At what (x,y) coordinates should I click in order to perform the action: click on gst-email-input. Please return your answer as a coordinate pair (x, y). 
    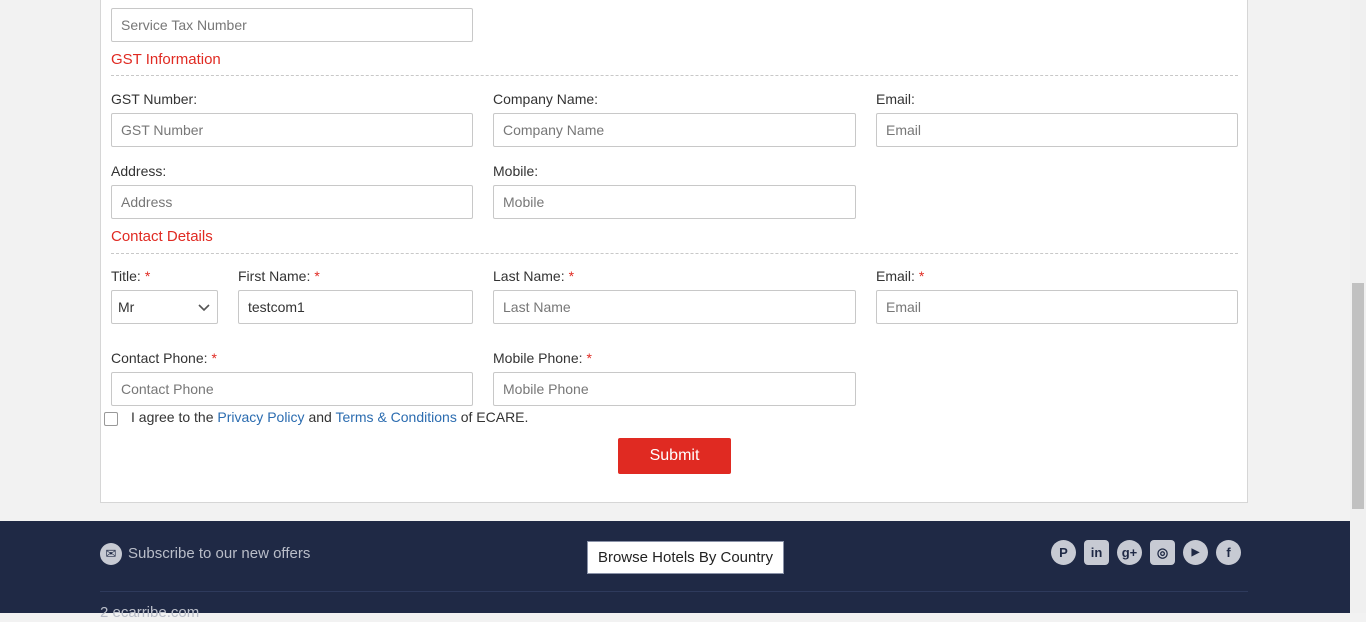
    Looking at the image, I should click on (1057, 130).